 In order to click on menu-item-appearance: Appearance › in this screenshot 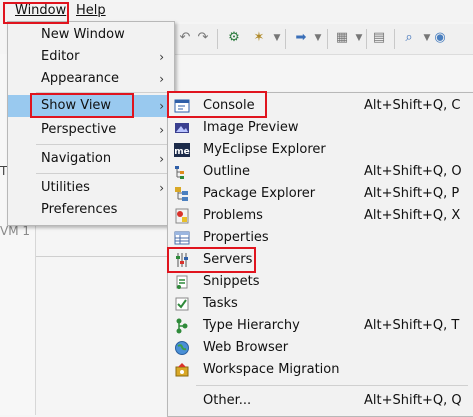, I will do `click(91, 79)`.